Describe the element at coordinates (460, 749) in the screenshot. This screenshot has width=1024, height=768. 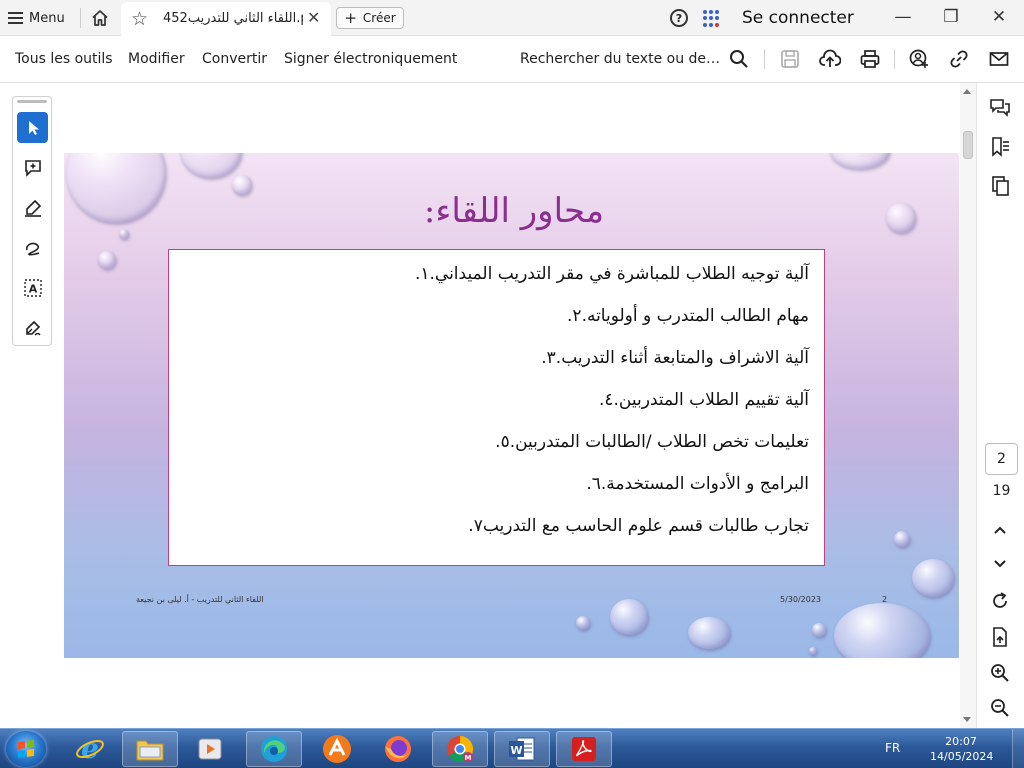
I see `chrome-taskbar-button: M` at that location.